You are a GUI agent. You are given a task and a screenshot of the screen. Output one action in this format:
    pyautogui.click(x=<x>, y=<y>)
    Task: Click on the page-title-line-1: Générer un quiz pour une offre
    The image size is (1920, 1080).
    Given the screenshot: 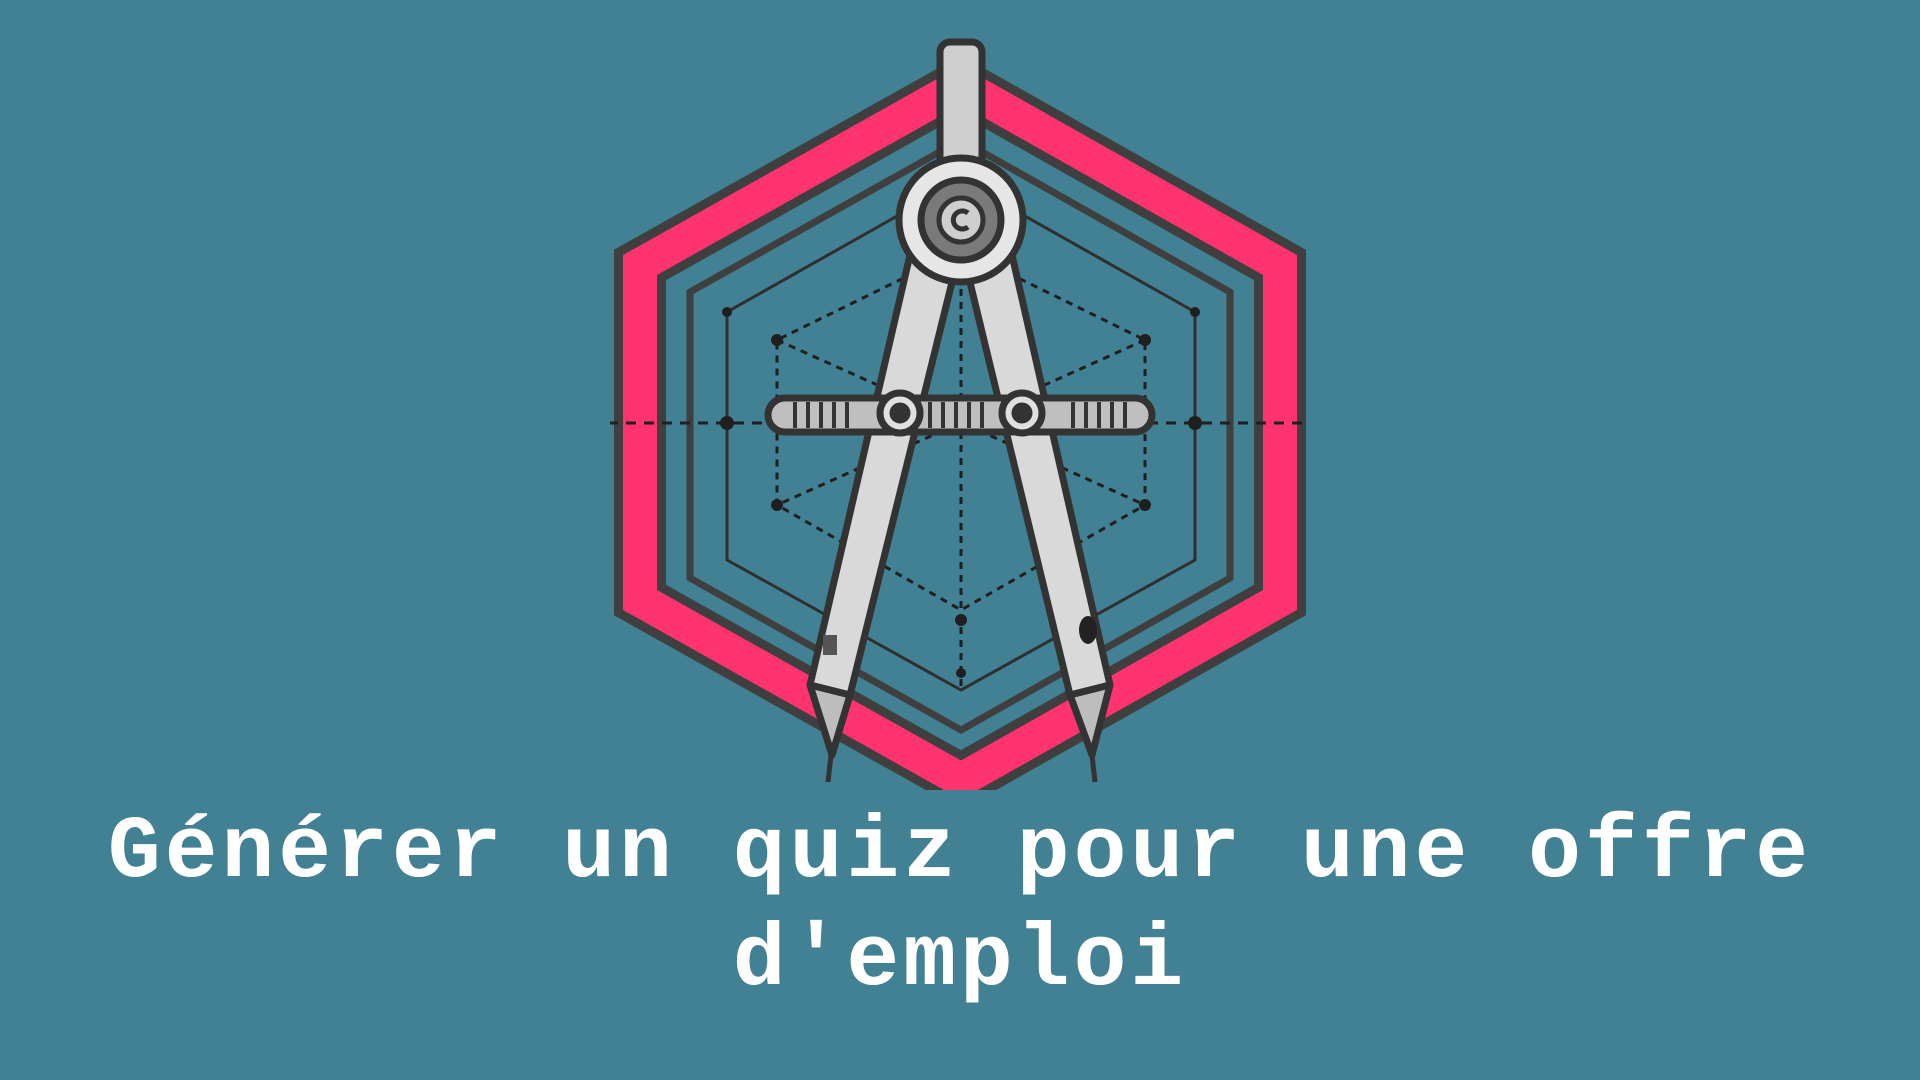 What is the action you would take?
    pyautogui.click(x=960, y=853)
    